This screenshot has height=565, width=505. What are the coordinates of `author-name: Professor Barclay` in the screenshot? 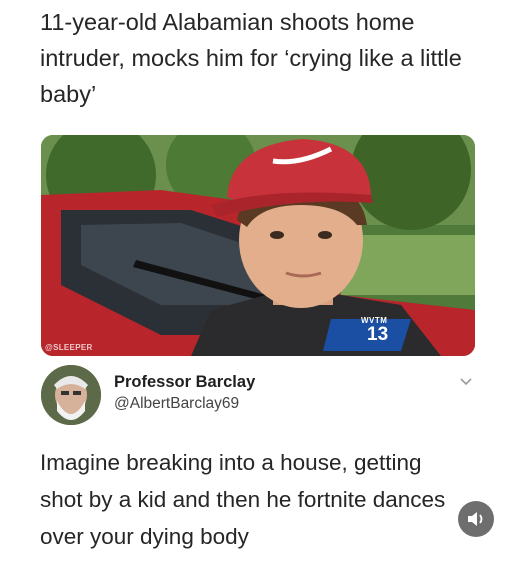 It's located at (184, 382).